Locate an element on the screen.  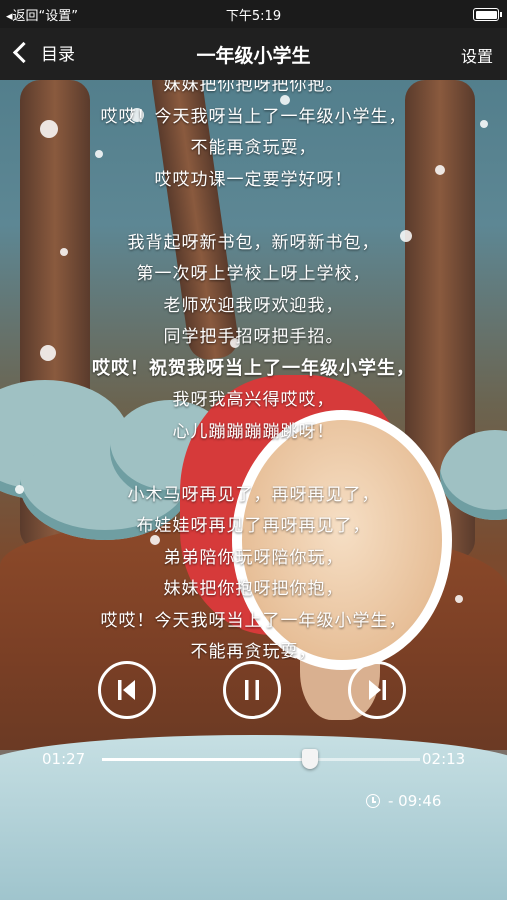
battery-icon is located at coordinates (487, 14).